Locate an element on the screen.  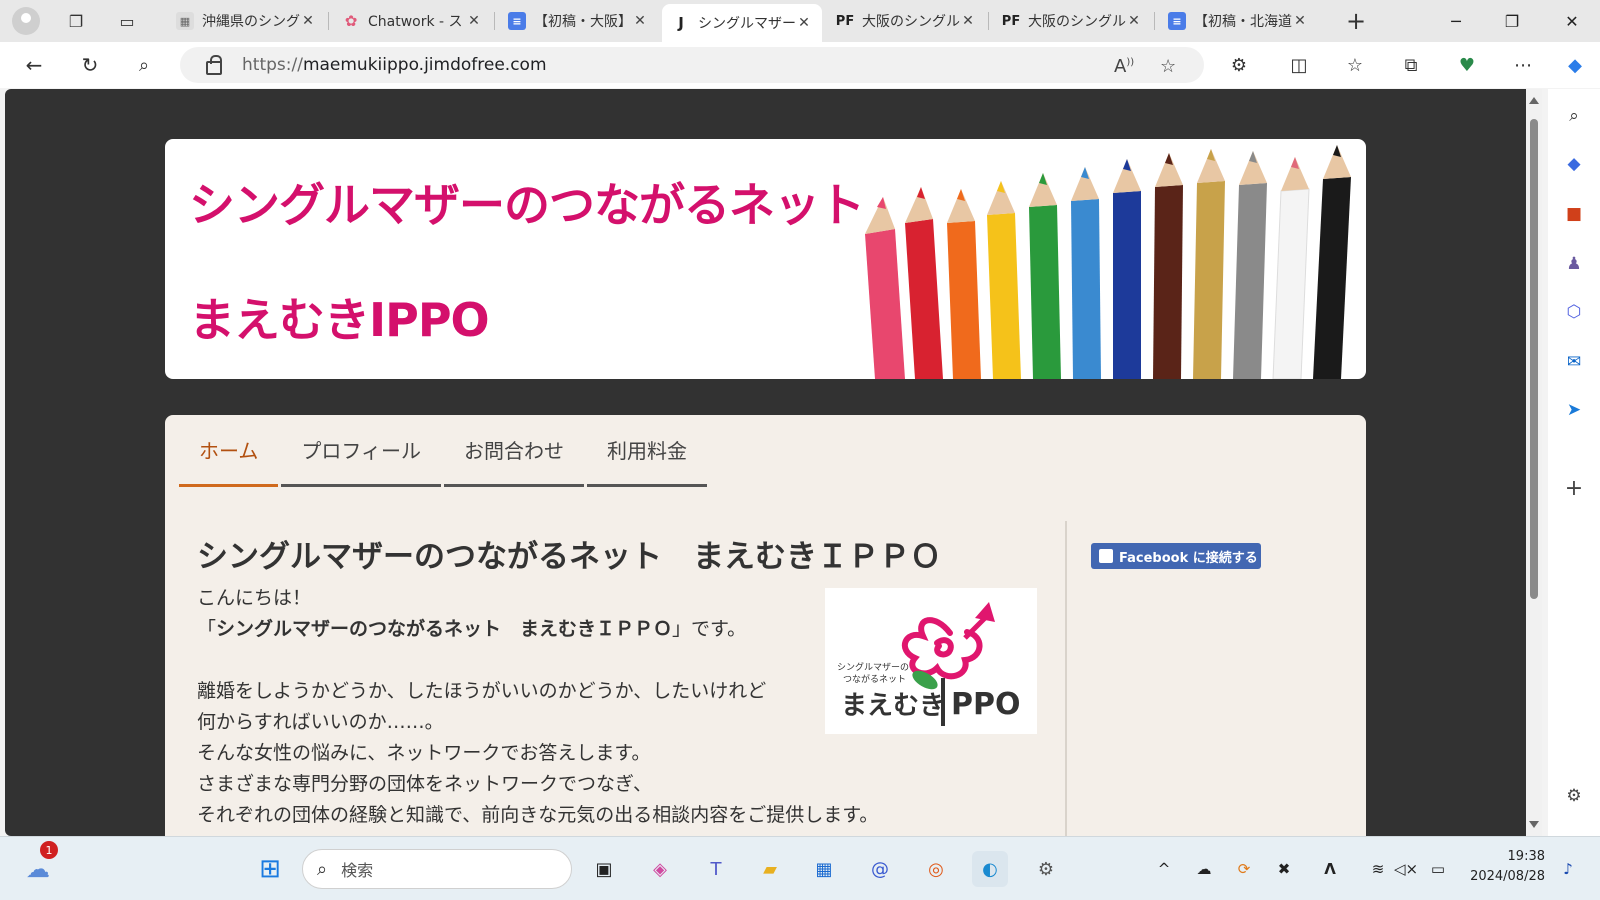
refresh-icon: ↻ is located at coordinates (90, 65).